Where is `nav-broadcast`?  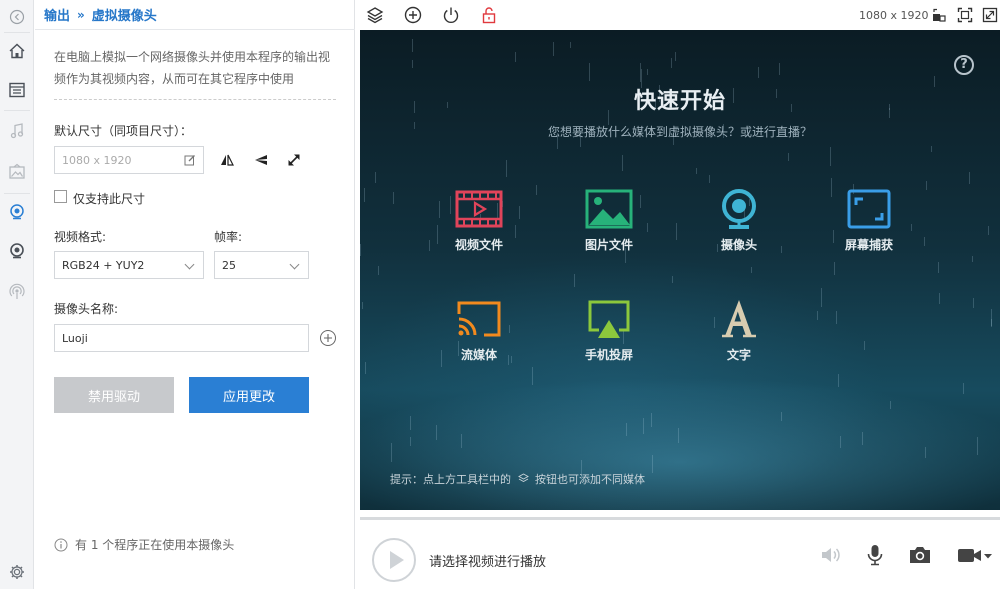 nav-broadcast is located at coordinates (17, 292).